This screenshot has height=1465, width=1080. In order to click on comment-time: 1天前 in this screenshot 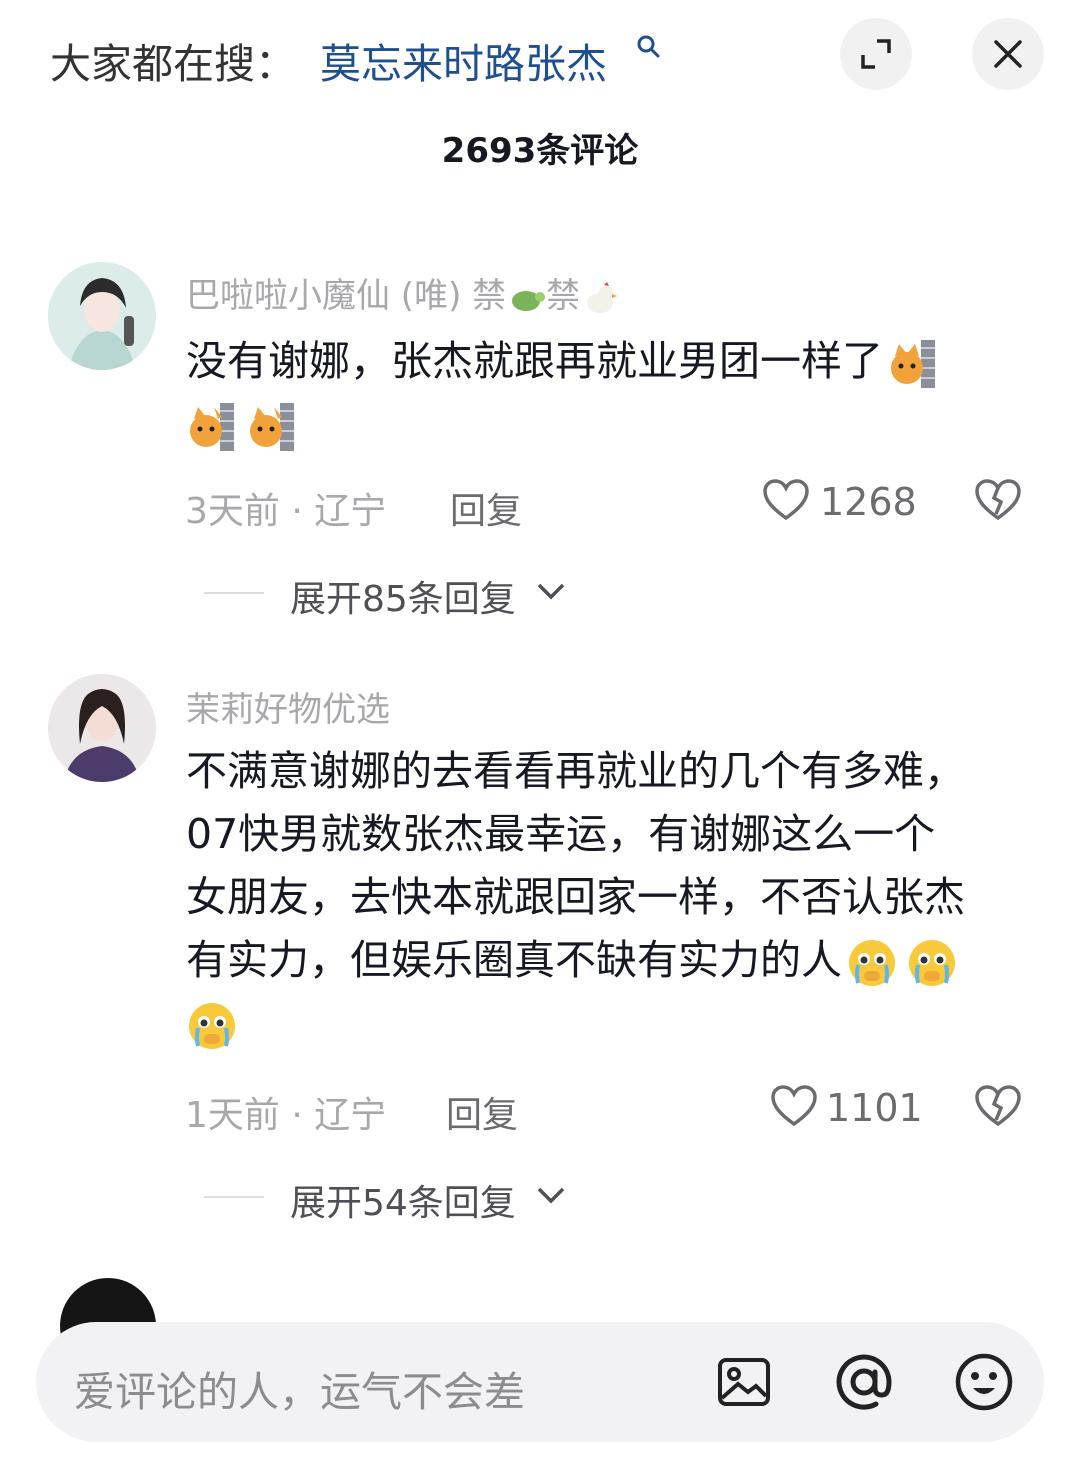, I will do `click(232, 1115)`.